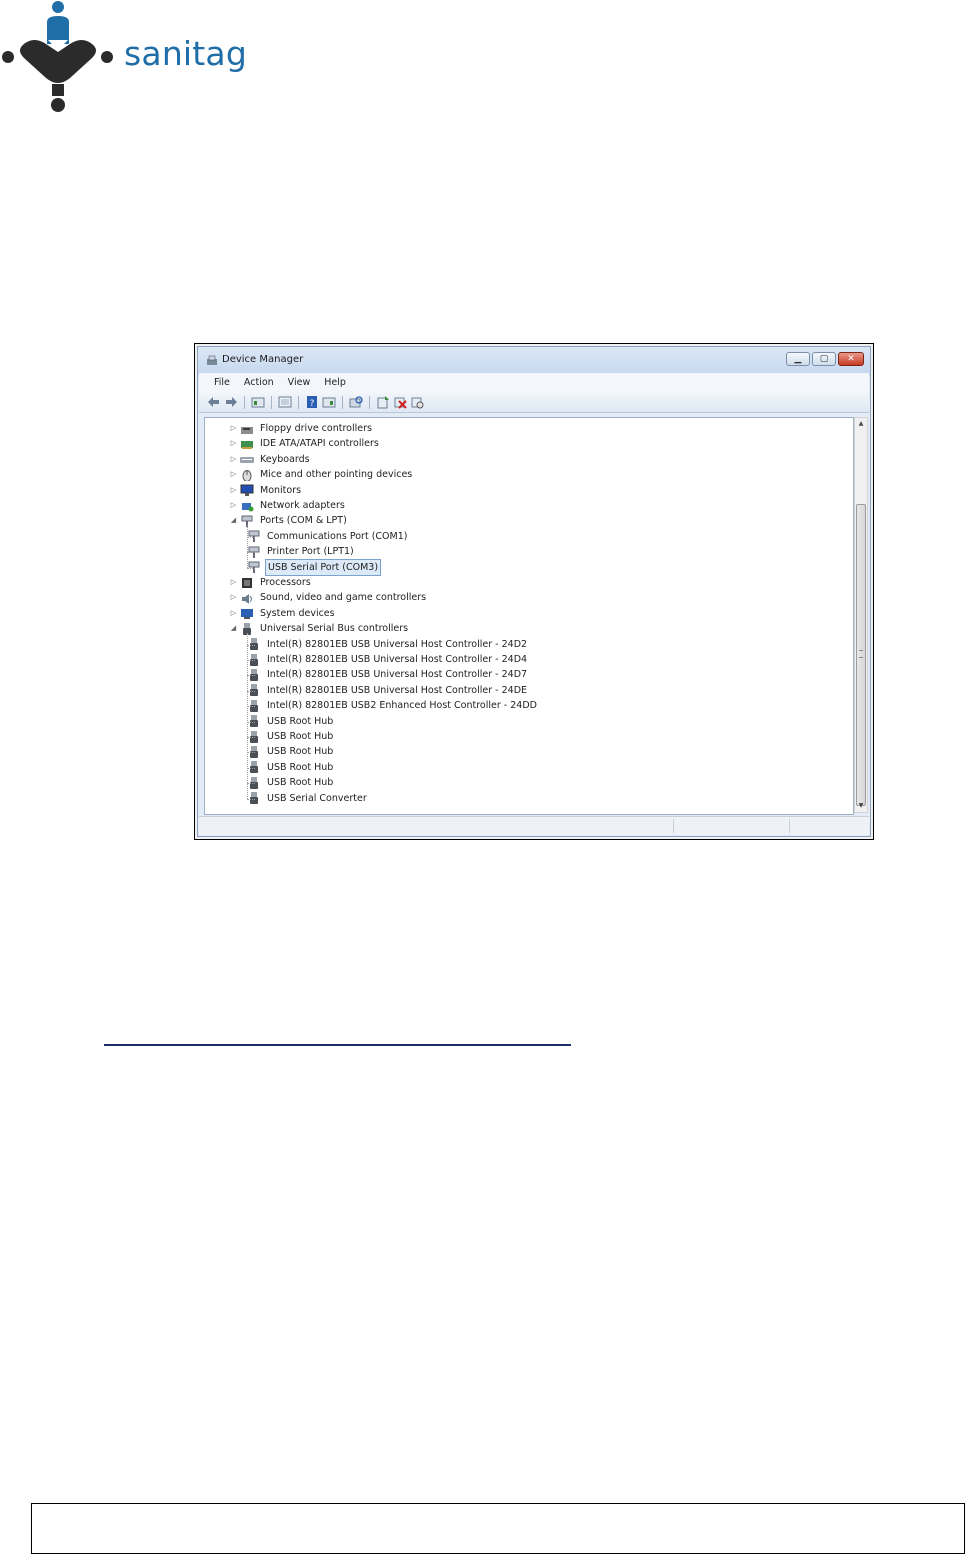  Describe the element at coordinates (319, 628) in the screenshot. I see `tree-category: ◢ Universal Serial Bus controllers` at that location.